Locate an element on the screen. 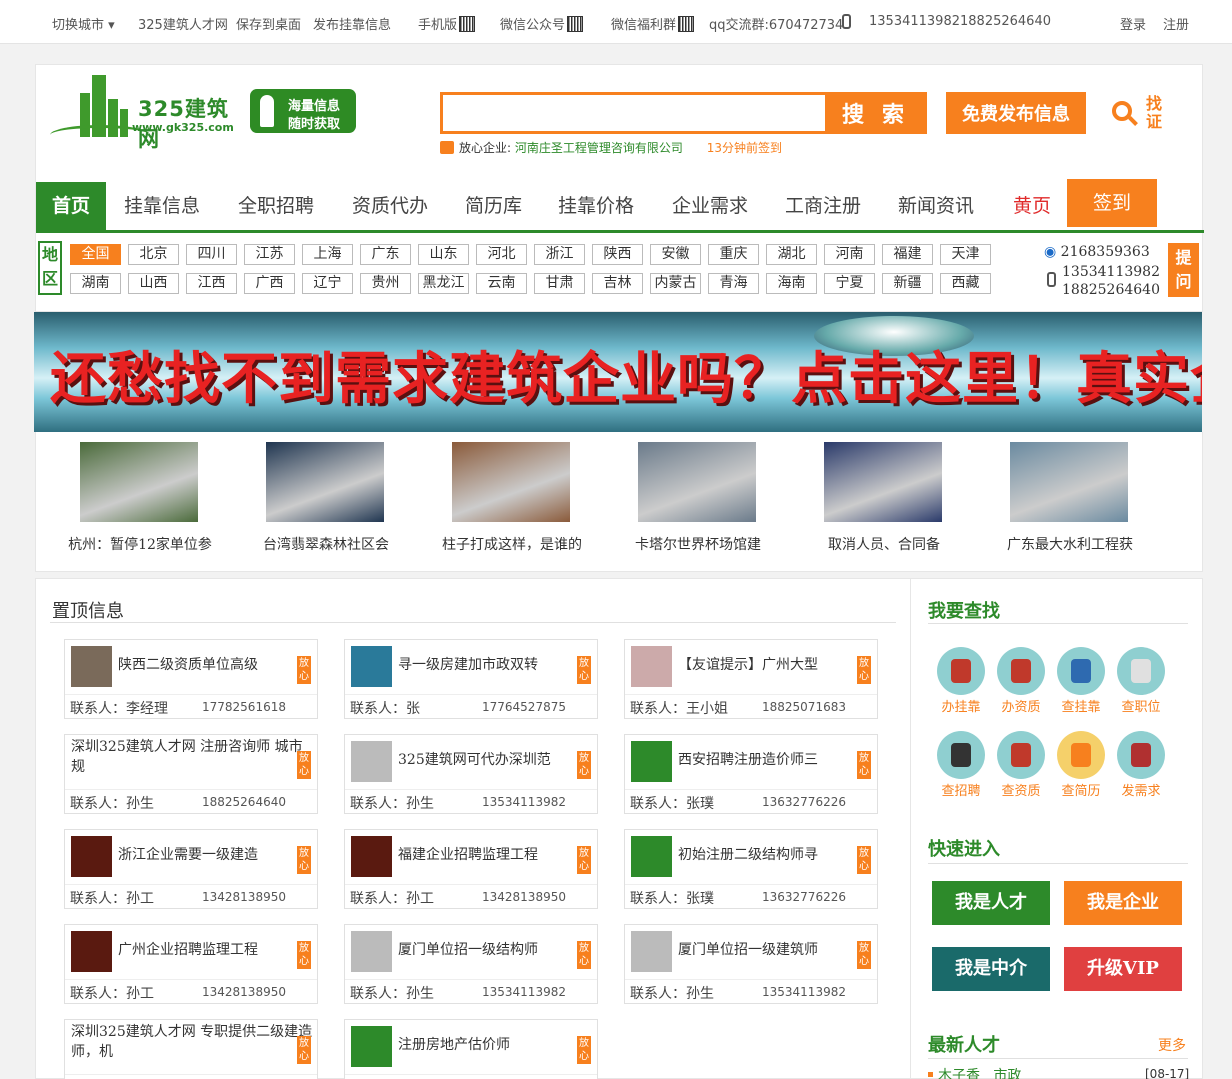  nav-qualification: 资质代办 is located at coordinates (390, 206).